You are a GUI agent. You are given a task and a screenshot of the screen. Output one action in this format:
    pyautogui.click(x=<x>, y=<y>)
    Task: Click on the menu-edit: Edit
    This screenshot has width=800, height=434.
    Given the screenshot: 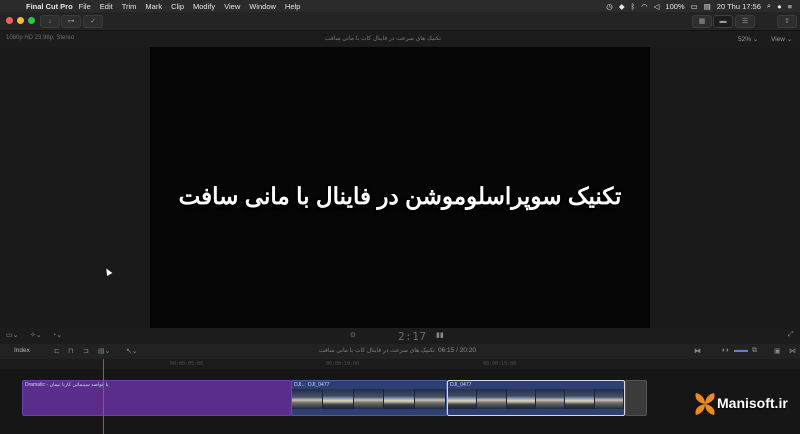 What is the action you would take?
    pyautogui.click(x=106, y=6)
    